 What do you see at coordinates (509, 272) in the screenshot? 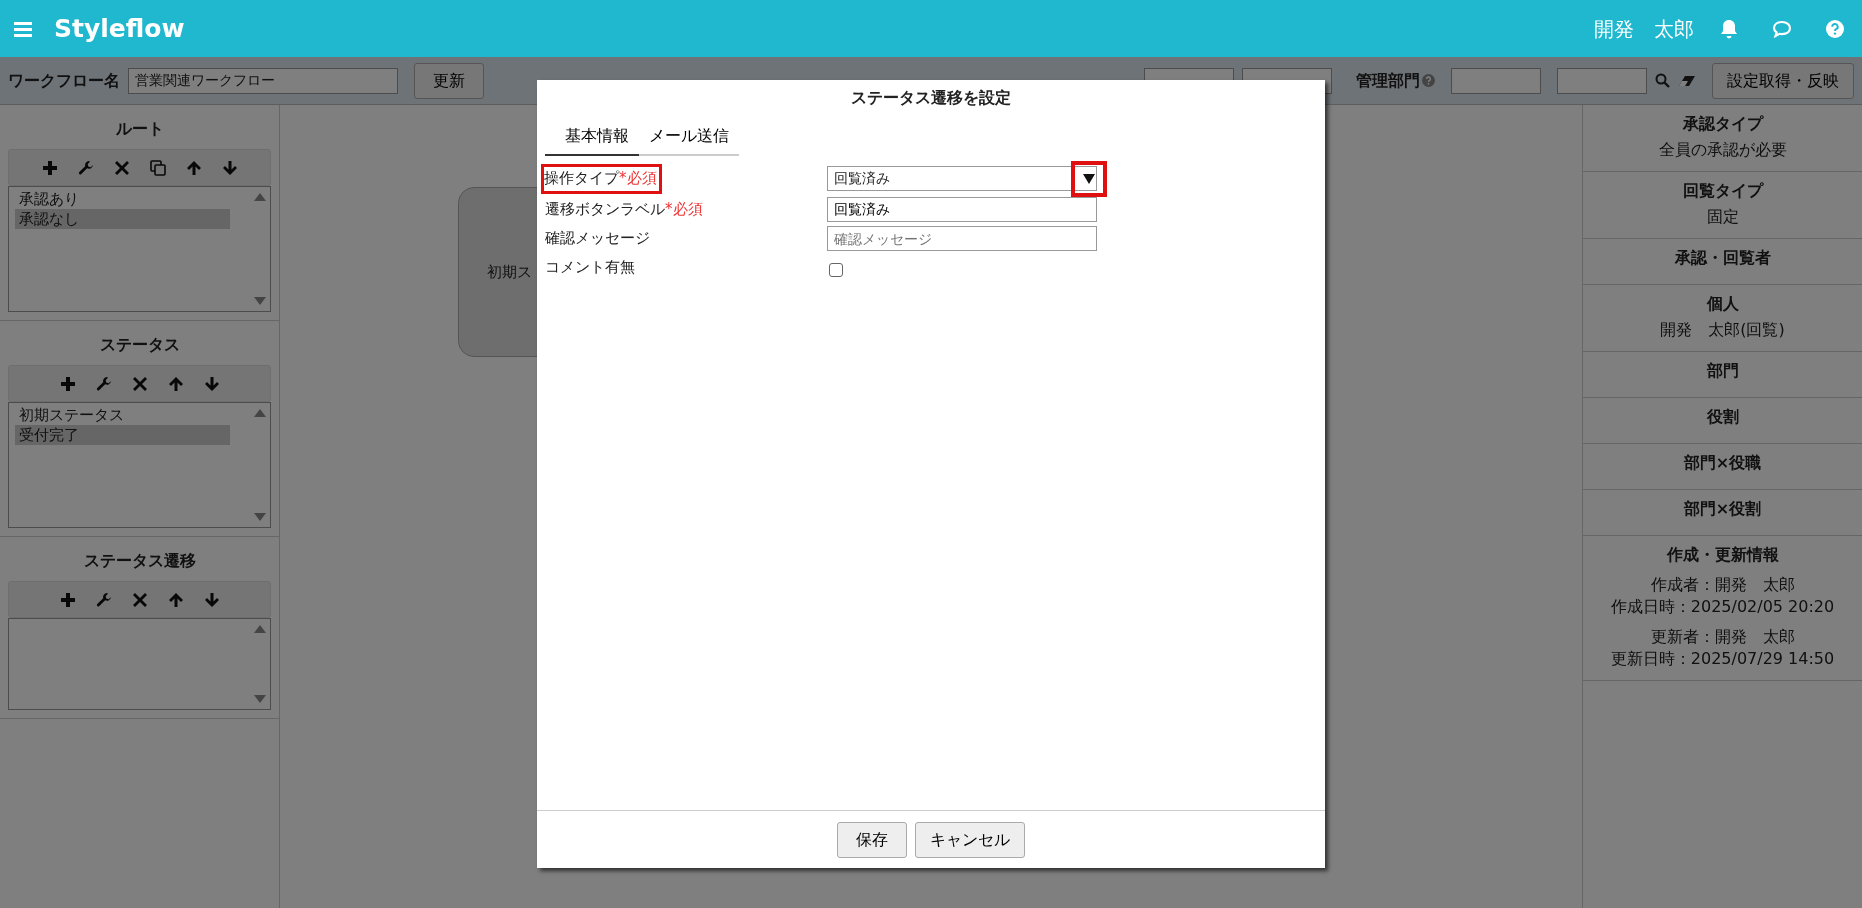
I see `node-label: 初期ス` at bounding box center [509, 272].